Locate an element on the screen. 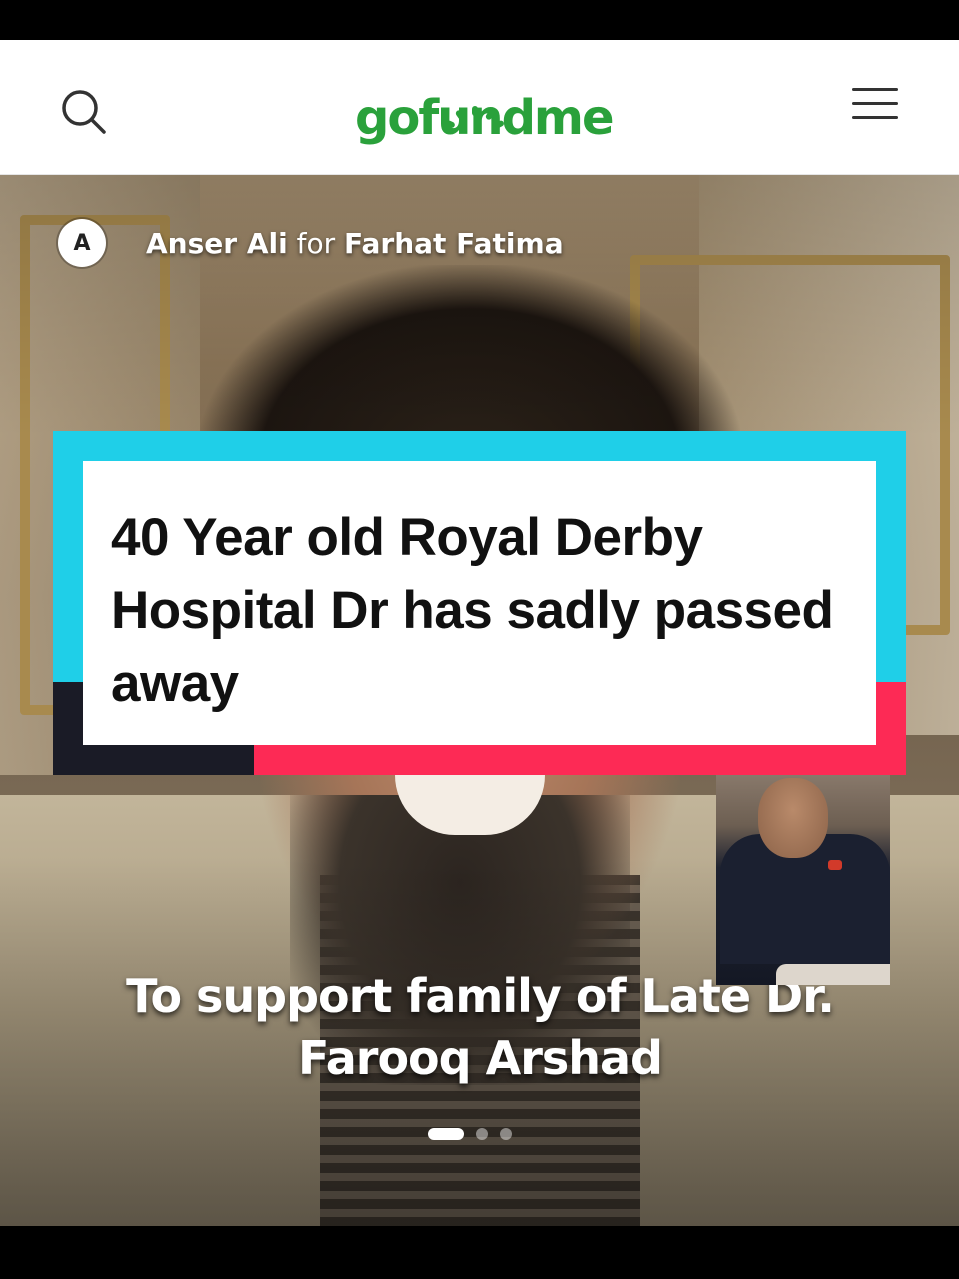 This screenshot has height=1279, width=959. carousel-indicator is located at coordinates (470, 1134).